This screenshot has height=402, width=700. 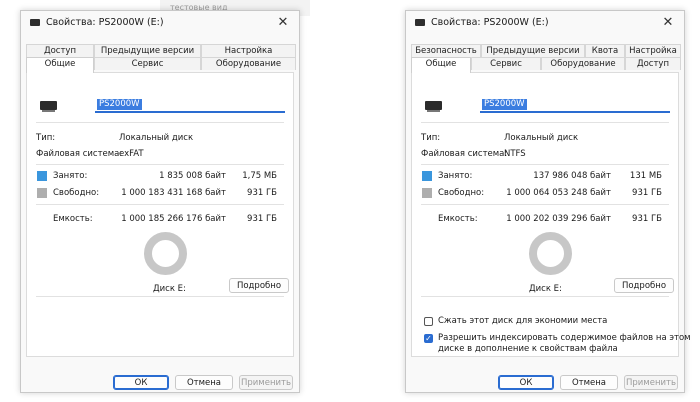 What do you see at coordinates (645, 176) in the screenshot?
I see `used-size: 131 МБ` at bounding box center [645, 176].